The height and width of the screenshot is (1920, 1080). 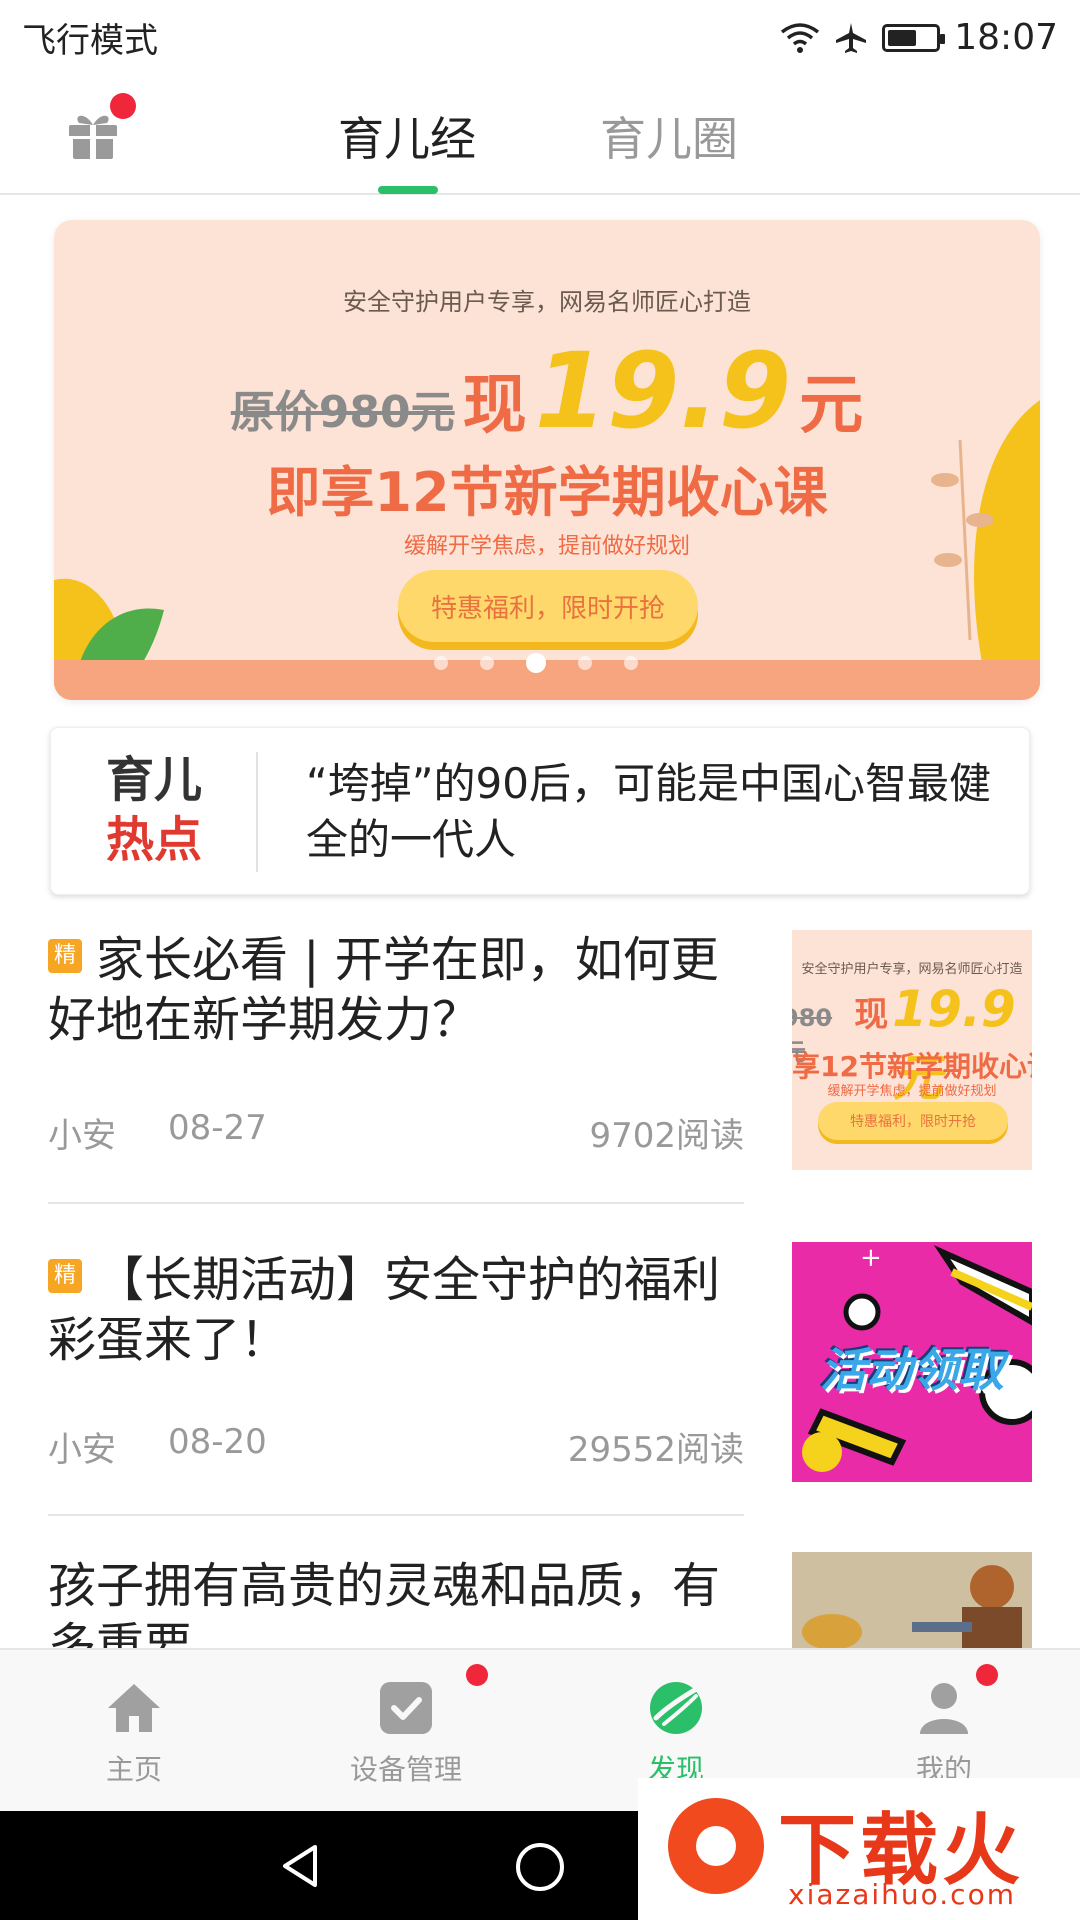 I want to click on article-title: 精【长期活动】安全守护的福利彩蛋来了！, so click(x=398, y=1310).